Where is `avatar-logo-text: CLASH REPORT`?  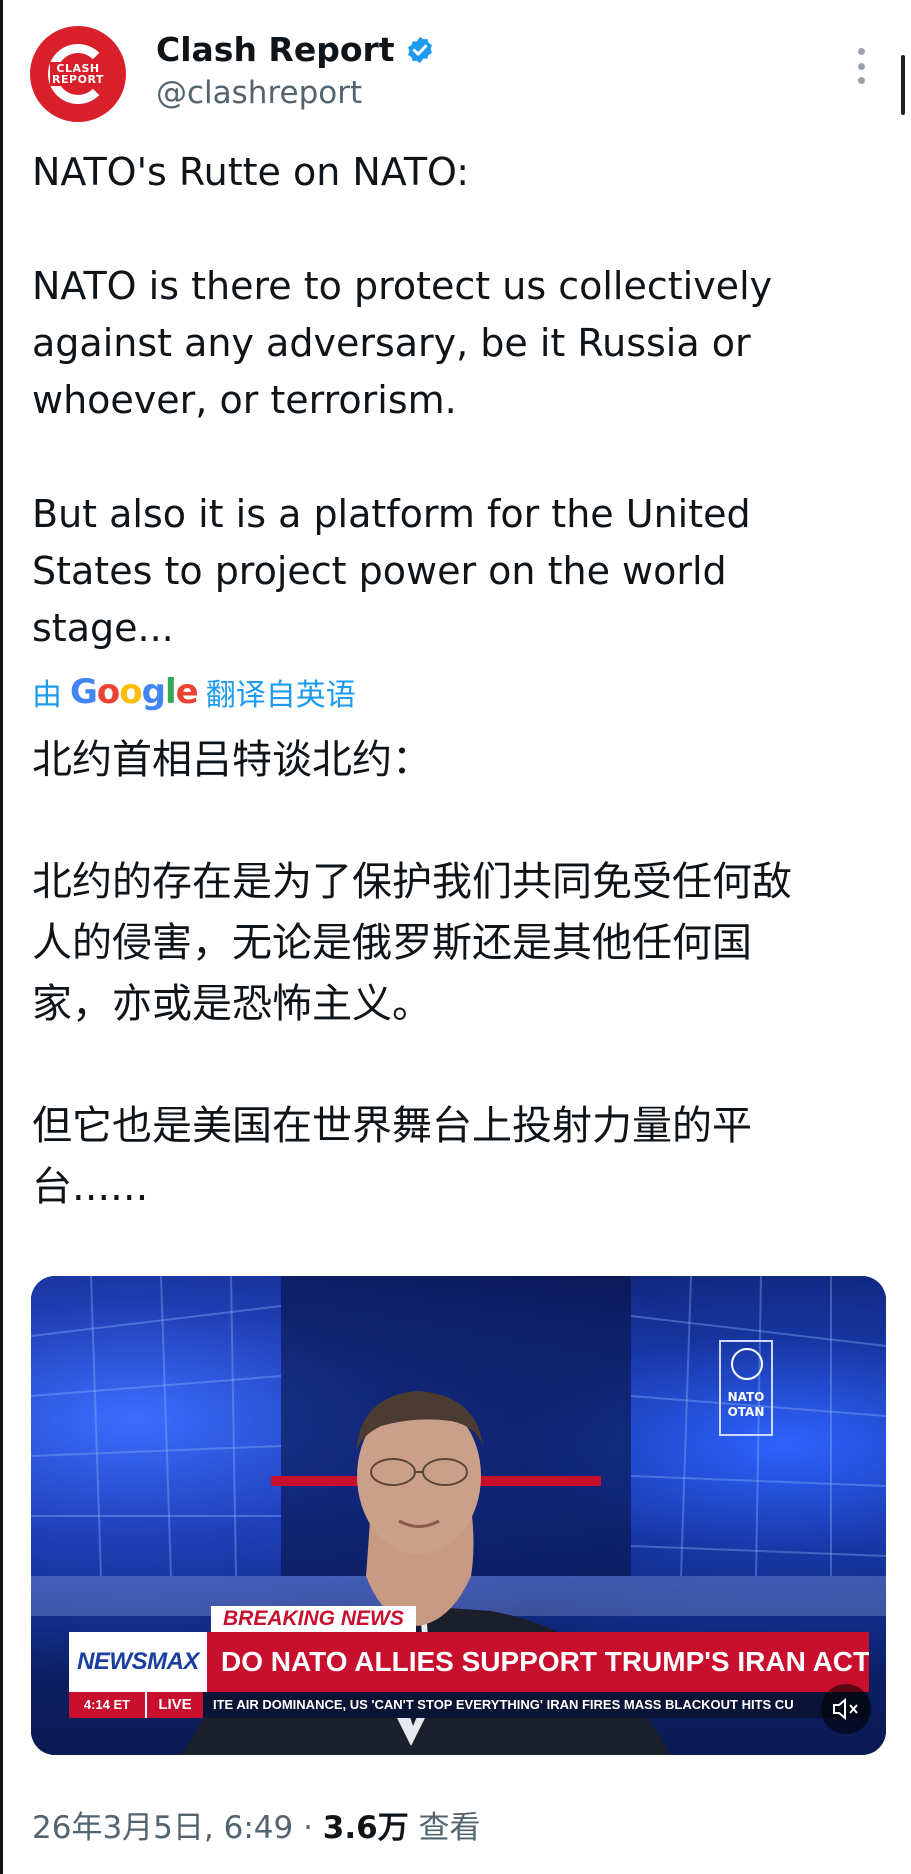 avatar-logo-text: CLASH REPORT is located at coordinates (78, 74).